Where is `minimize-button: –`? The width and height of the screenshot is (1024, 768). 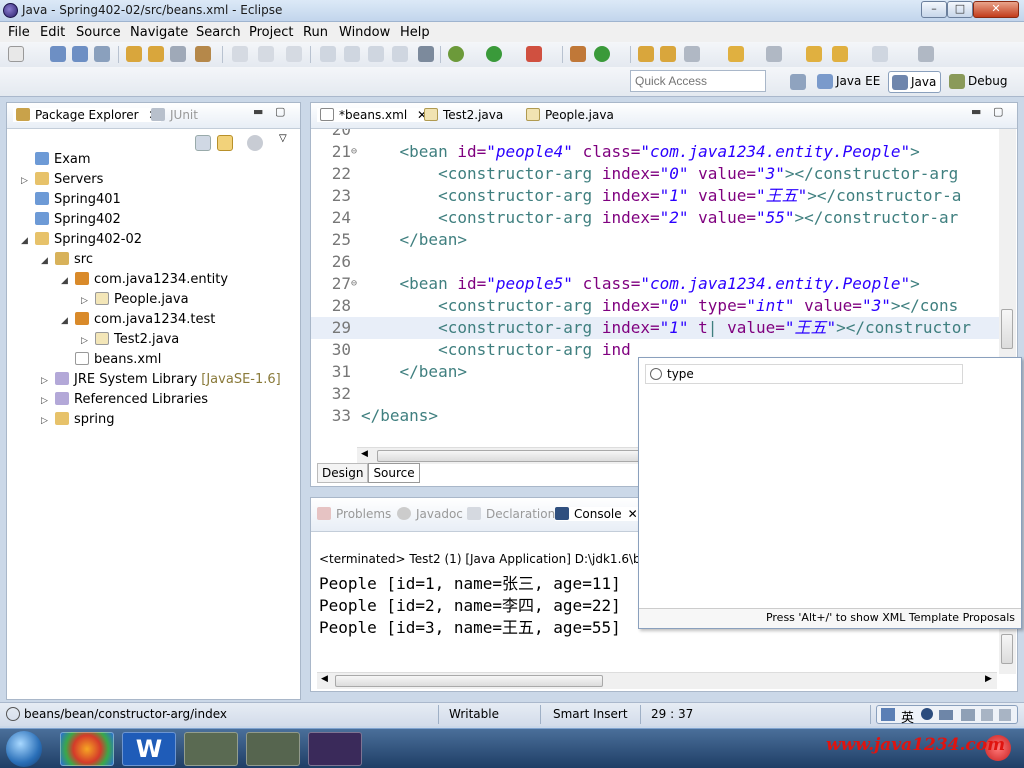
minimize-button: – is located at coordinates (934, 9).